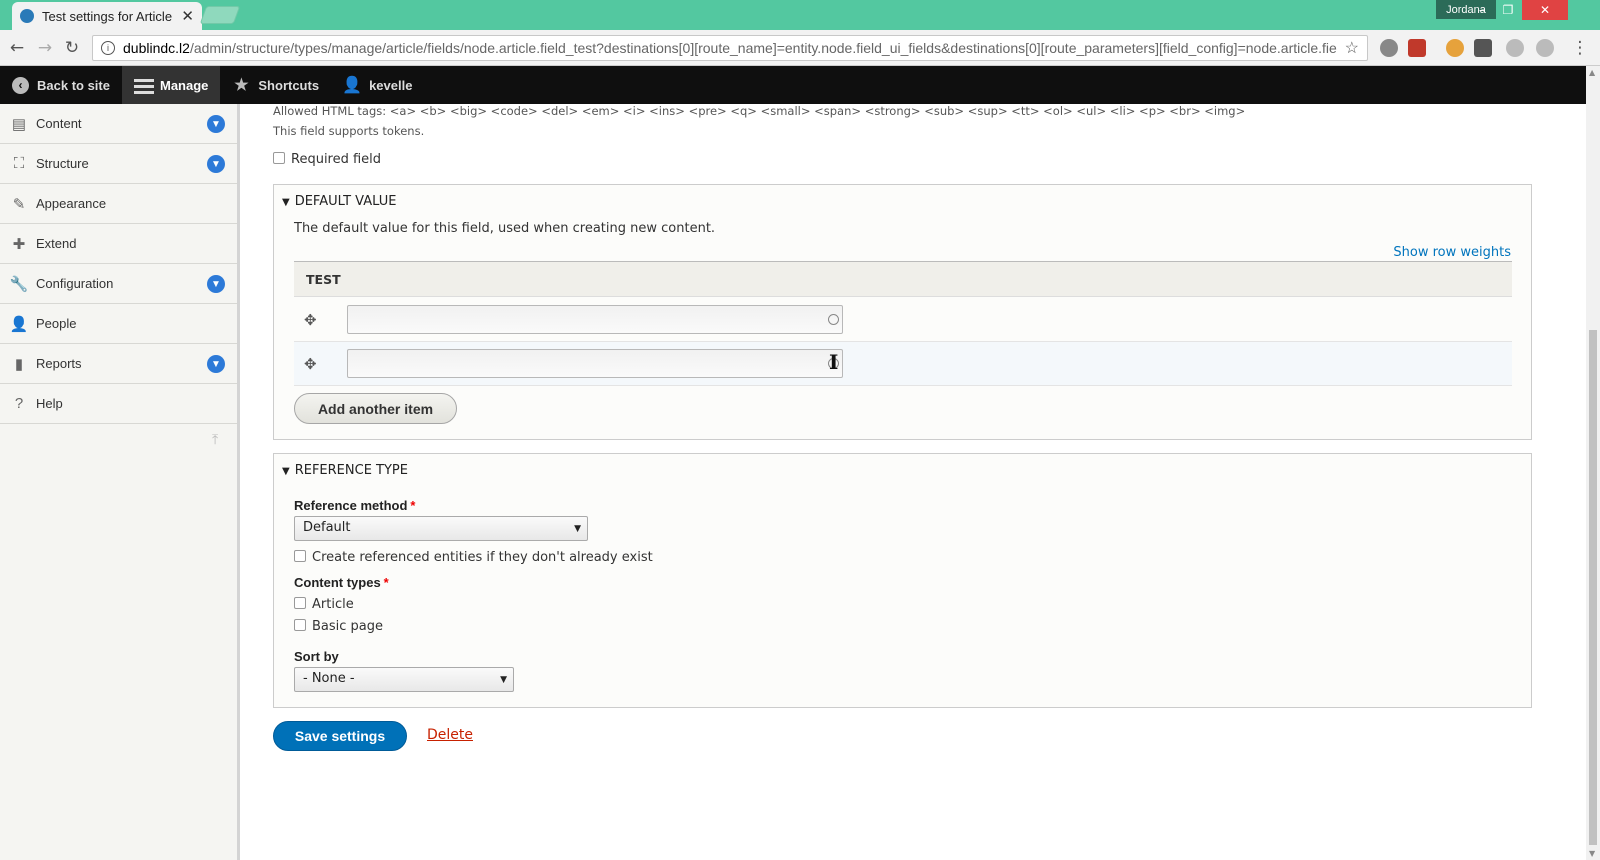 The image size is (1600, 860). What do you see at coordinates (62, 163) in the screenshot?
I see `sidebar-item-label: Structure` at bounding box center [62, 163].